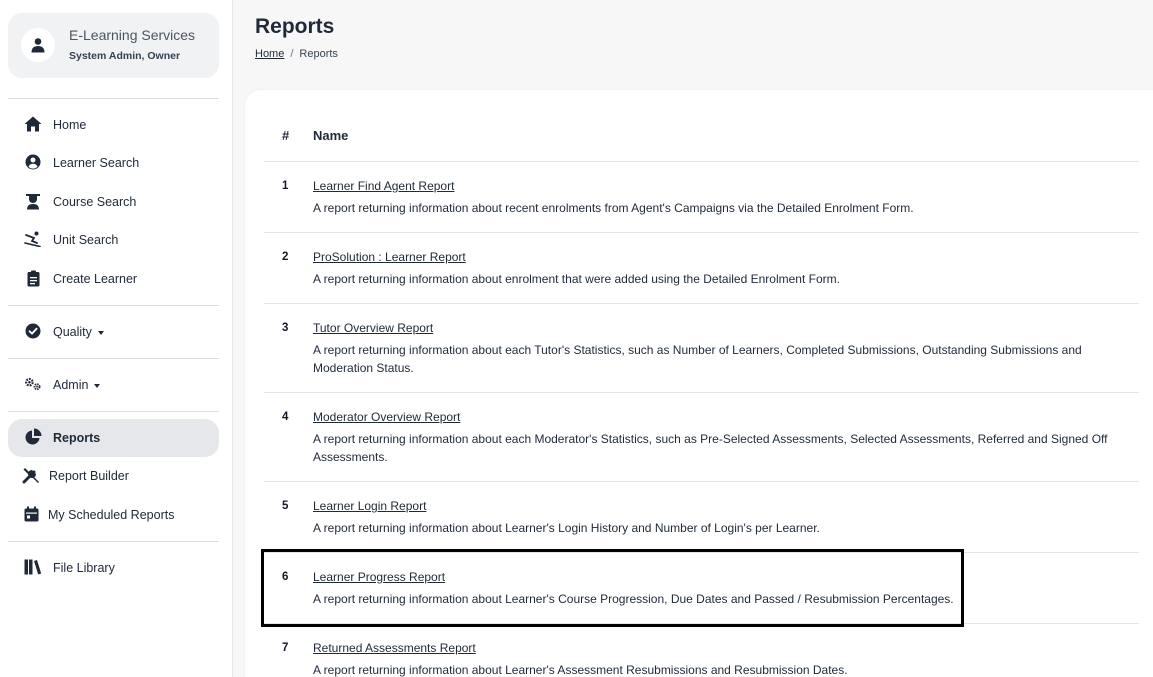  I want to click on sidebar-item-label: Learner Search, so click(96, 163).